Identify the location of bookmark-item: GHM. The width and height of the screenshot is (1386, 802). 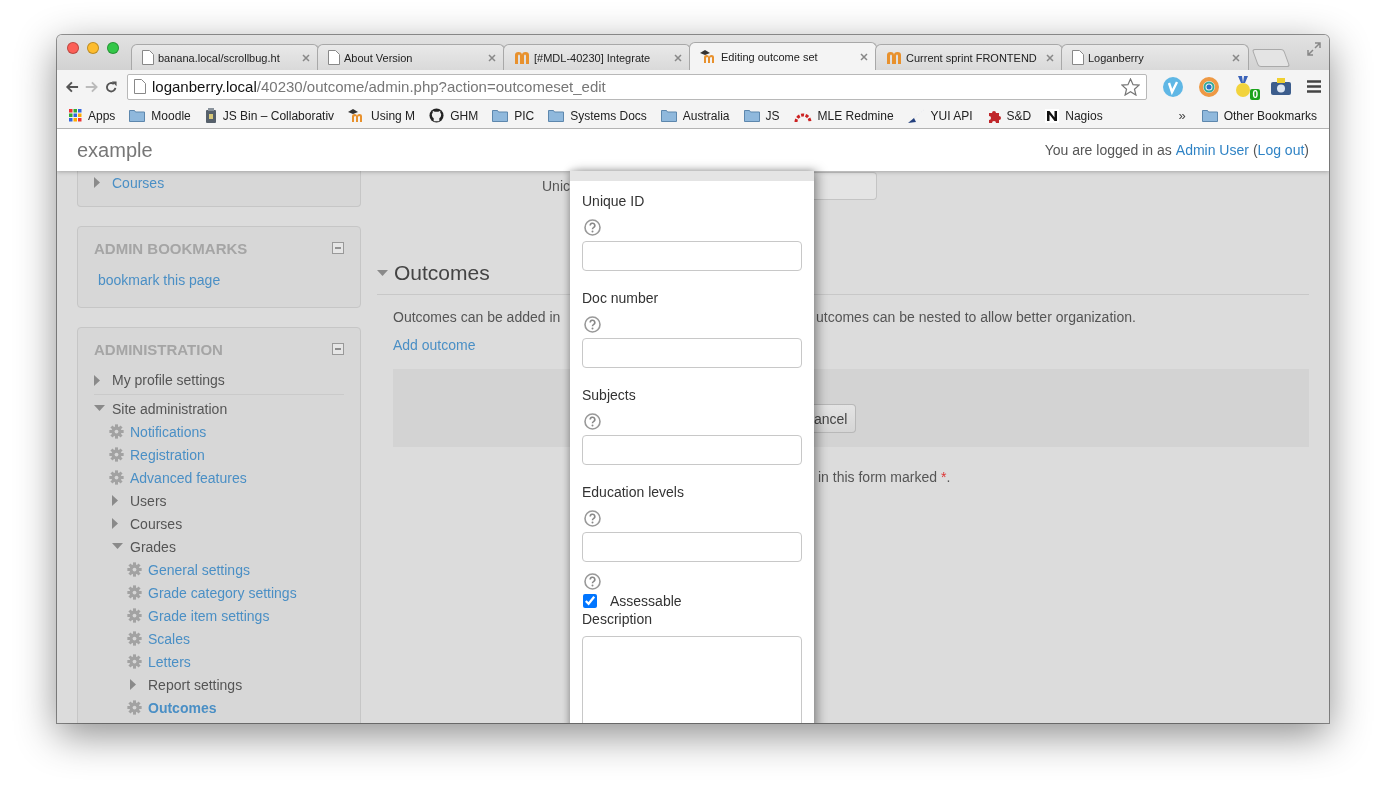
(454, 115).